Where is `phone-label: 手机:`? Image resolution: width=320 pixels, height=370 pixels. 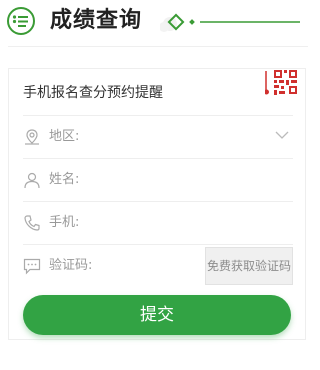
phone-label: 手机: is located at coordinates (64, 222).